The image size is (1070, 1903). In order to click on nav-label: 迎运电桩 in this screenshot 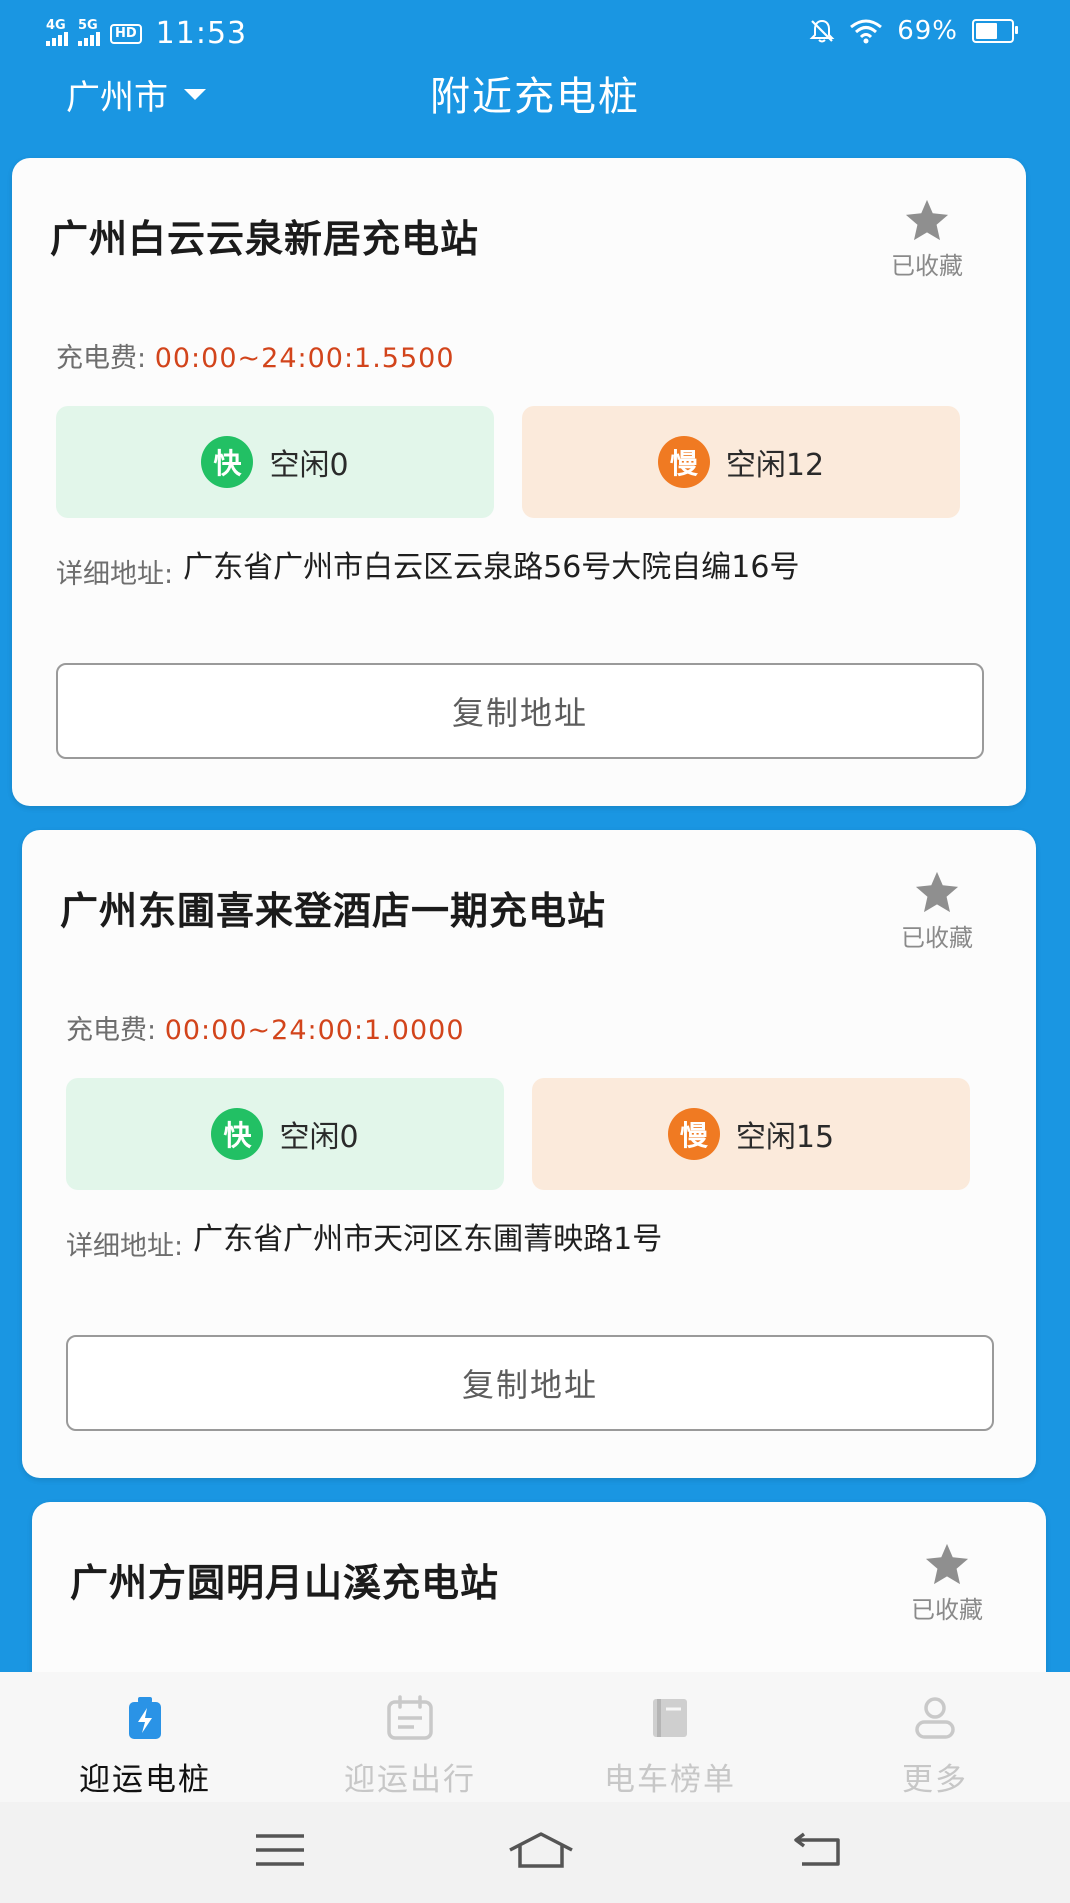, I will do `click(145, 1780)`.